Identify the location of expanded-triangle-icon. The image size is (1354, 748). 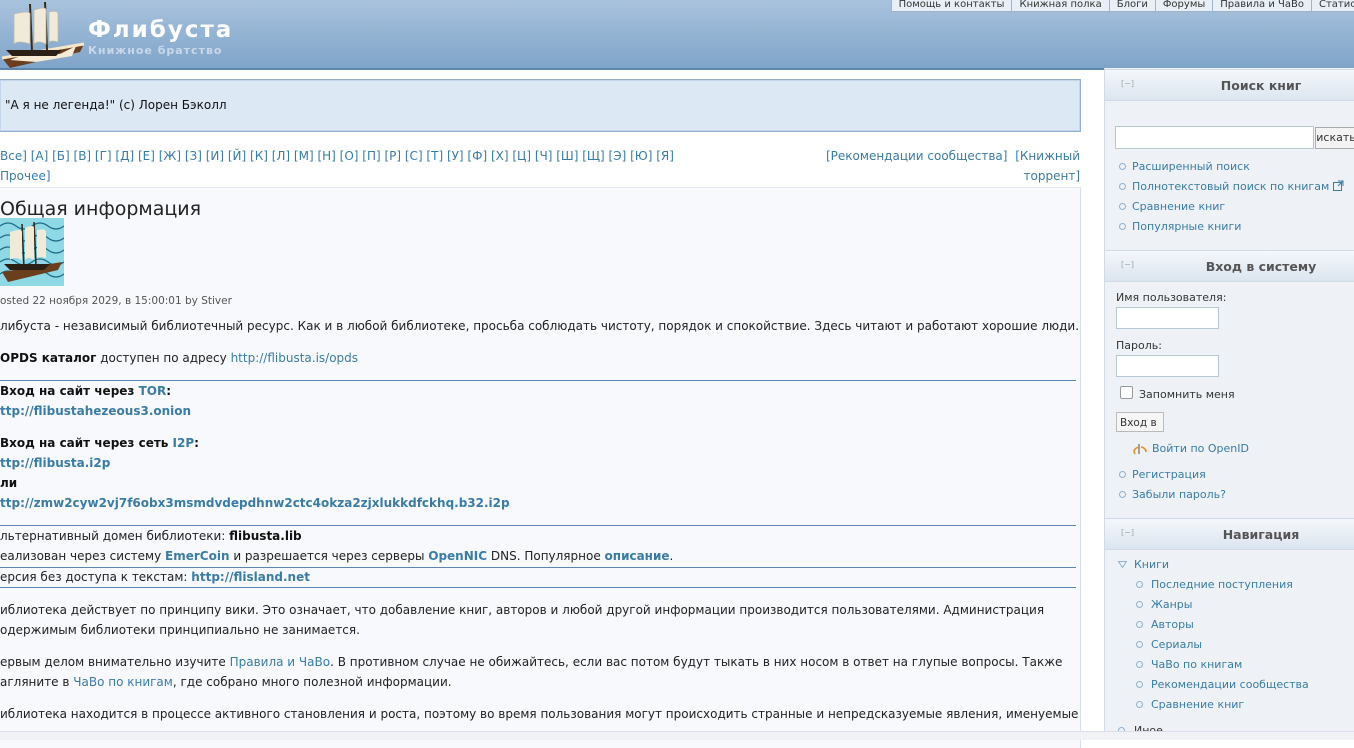
(1122, 564).